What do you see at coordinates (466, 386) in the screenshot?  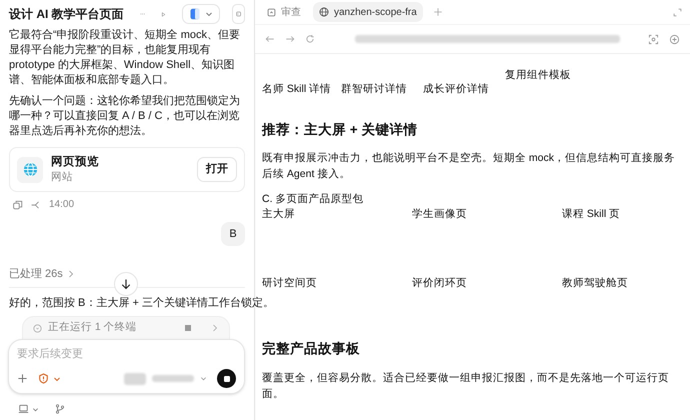 I see `section-description: 覆盖更全，但容易分散。适合已经要做一组申报汇报图，而不是先落地一个可运行页面。` at bounding box center [466, 386].